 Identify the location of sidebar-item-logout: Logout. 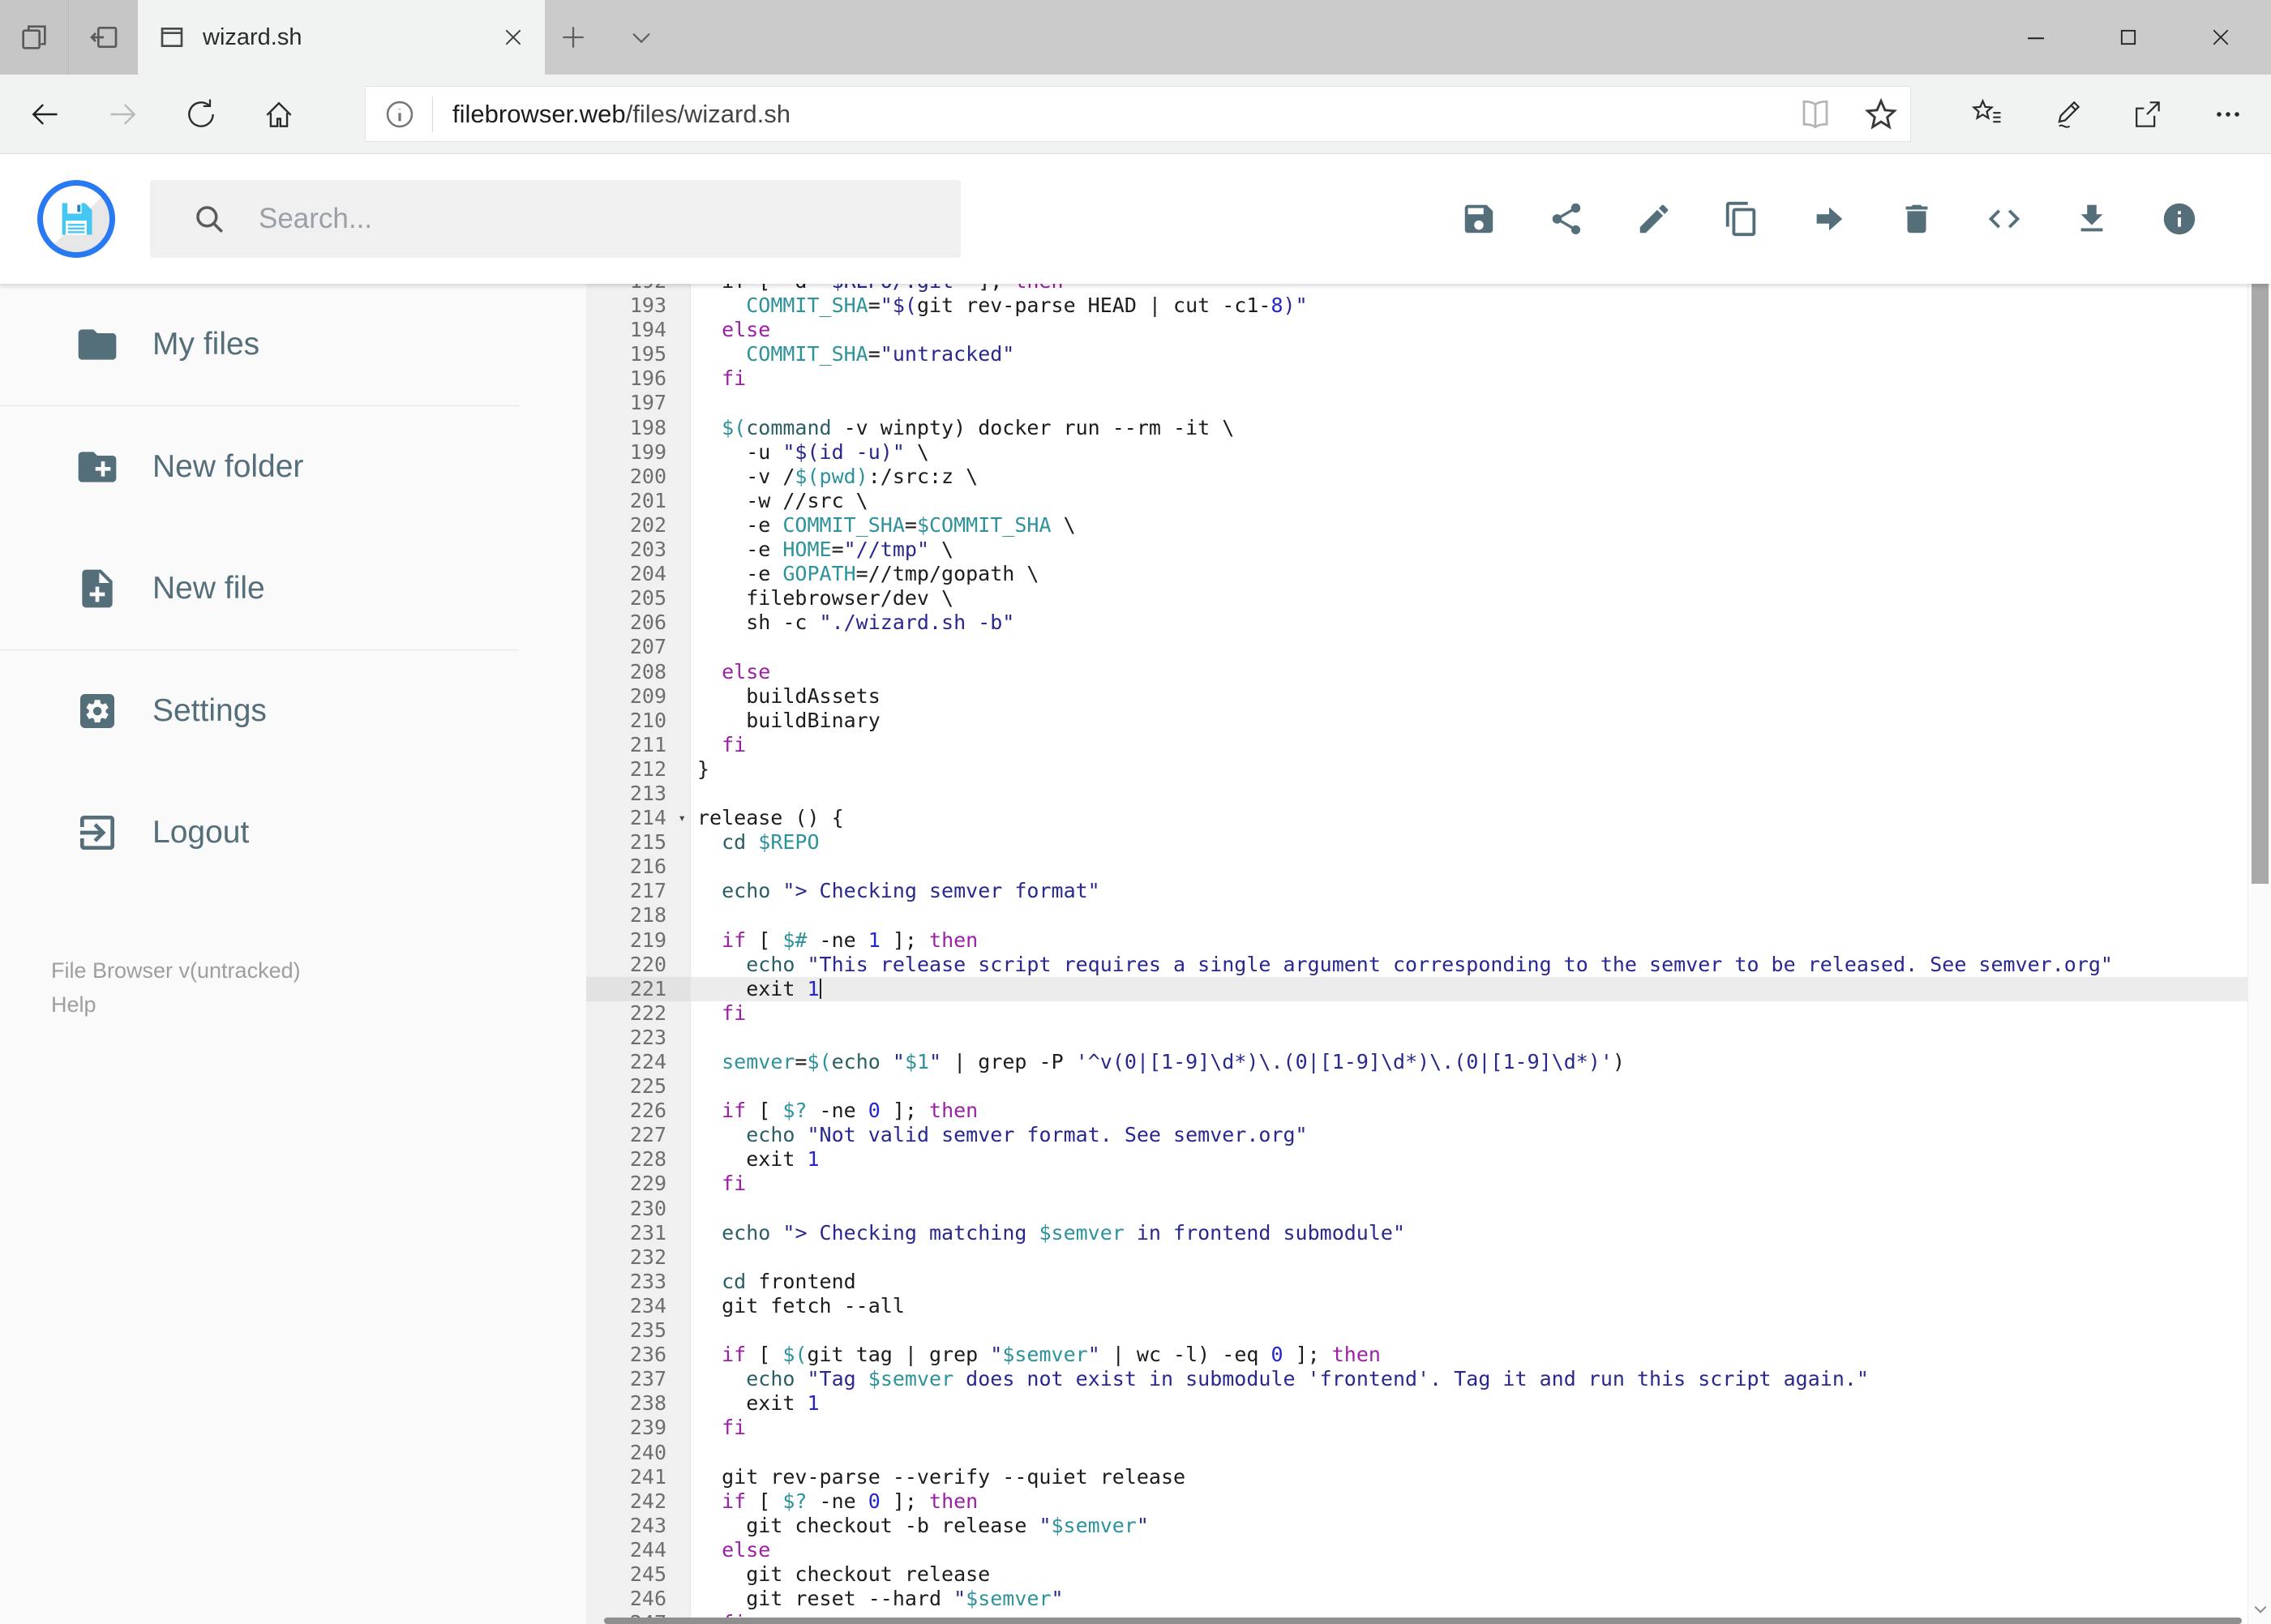
(293, 833).